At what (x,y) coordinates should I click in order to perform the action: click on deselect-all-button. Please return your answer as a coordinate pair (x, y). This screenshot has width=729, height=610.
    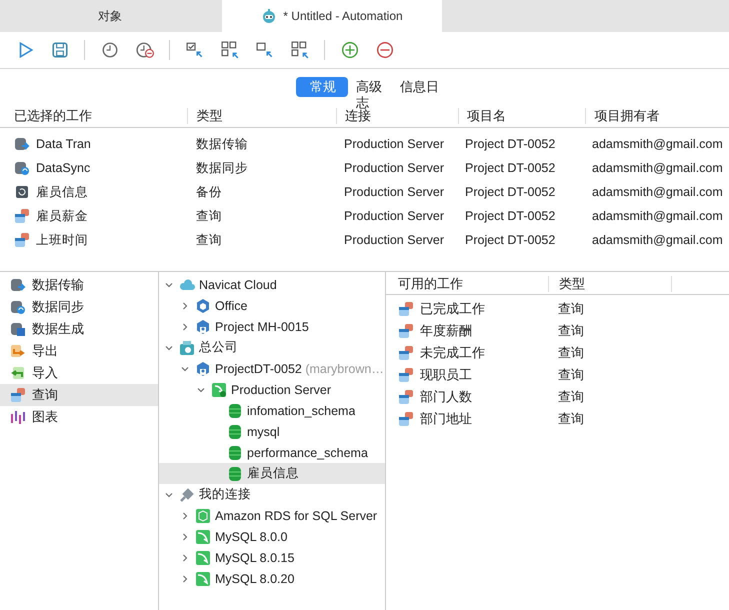
    Looking at the image, I should click on (300, 50).